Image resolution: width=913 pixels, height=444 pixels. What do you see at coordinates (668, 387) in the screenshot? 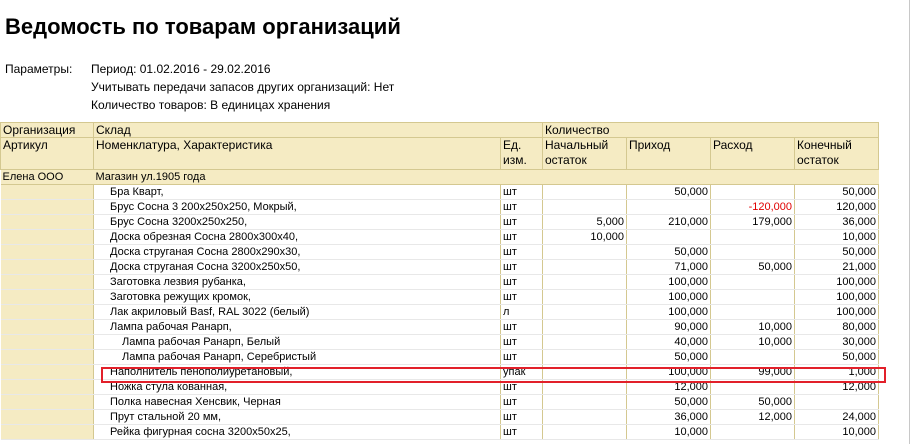
I see `row-income-cell: 12,000` at bounding box center [668, 387].